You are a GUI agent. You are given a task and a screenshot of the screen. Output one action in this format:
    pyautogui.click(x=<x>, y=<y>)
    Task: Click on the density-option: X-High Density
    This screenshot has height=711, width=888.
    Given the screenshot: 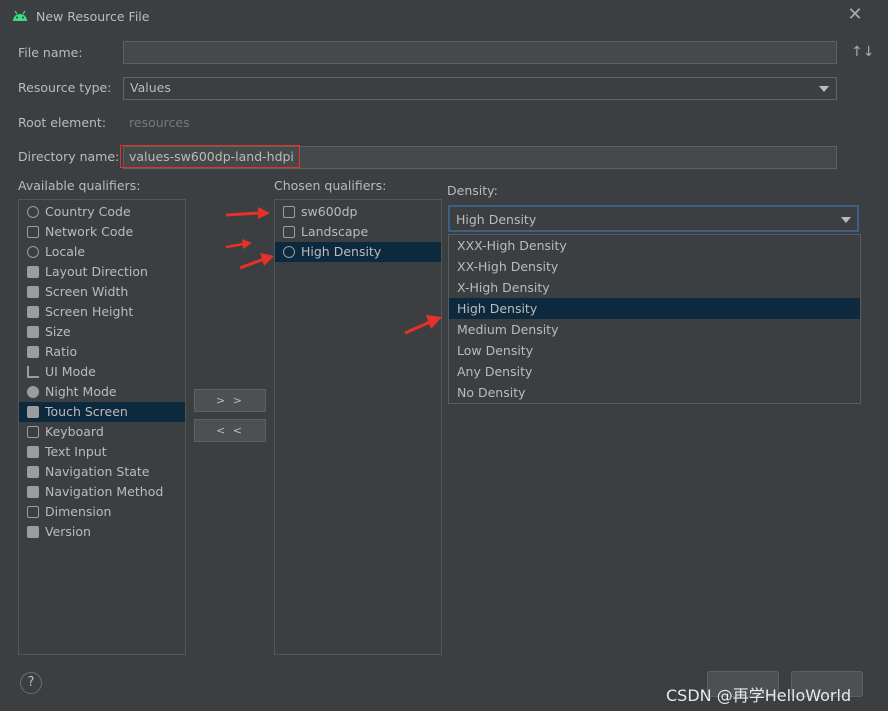 What is the action you would take?
    pyautogui.click(x=654, y=287)
    